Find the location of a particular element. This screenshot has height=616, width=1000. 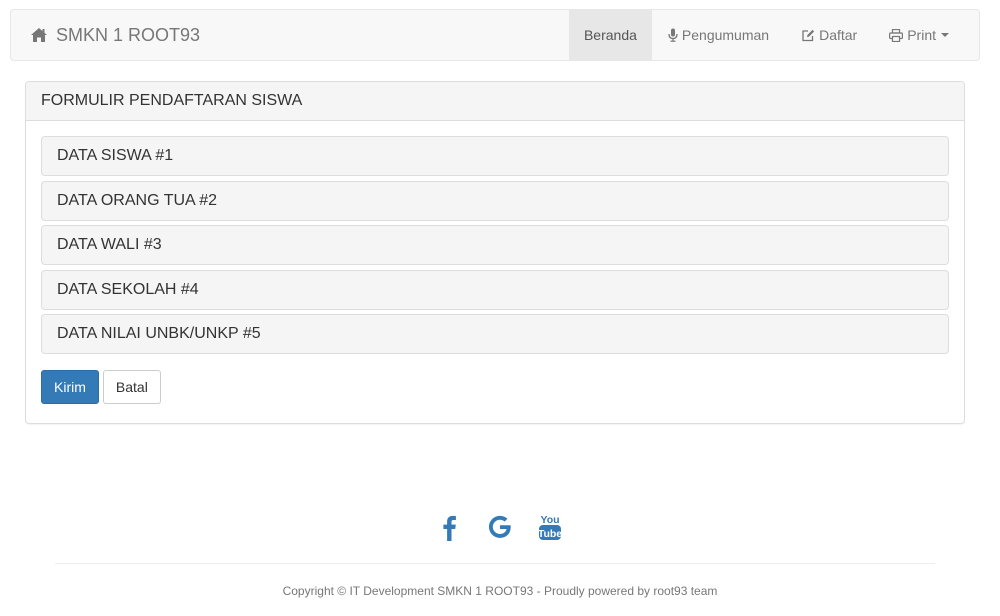

cancel-button: Batal is located at coordinates (131, 386).